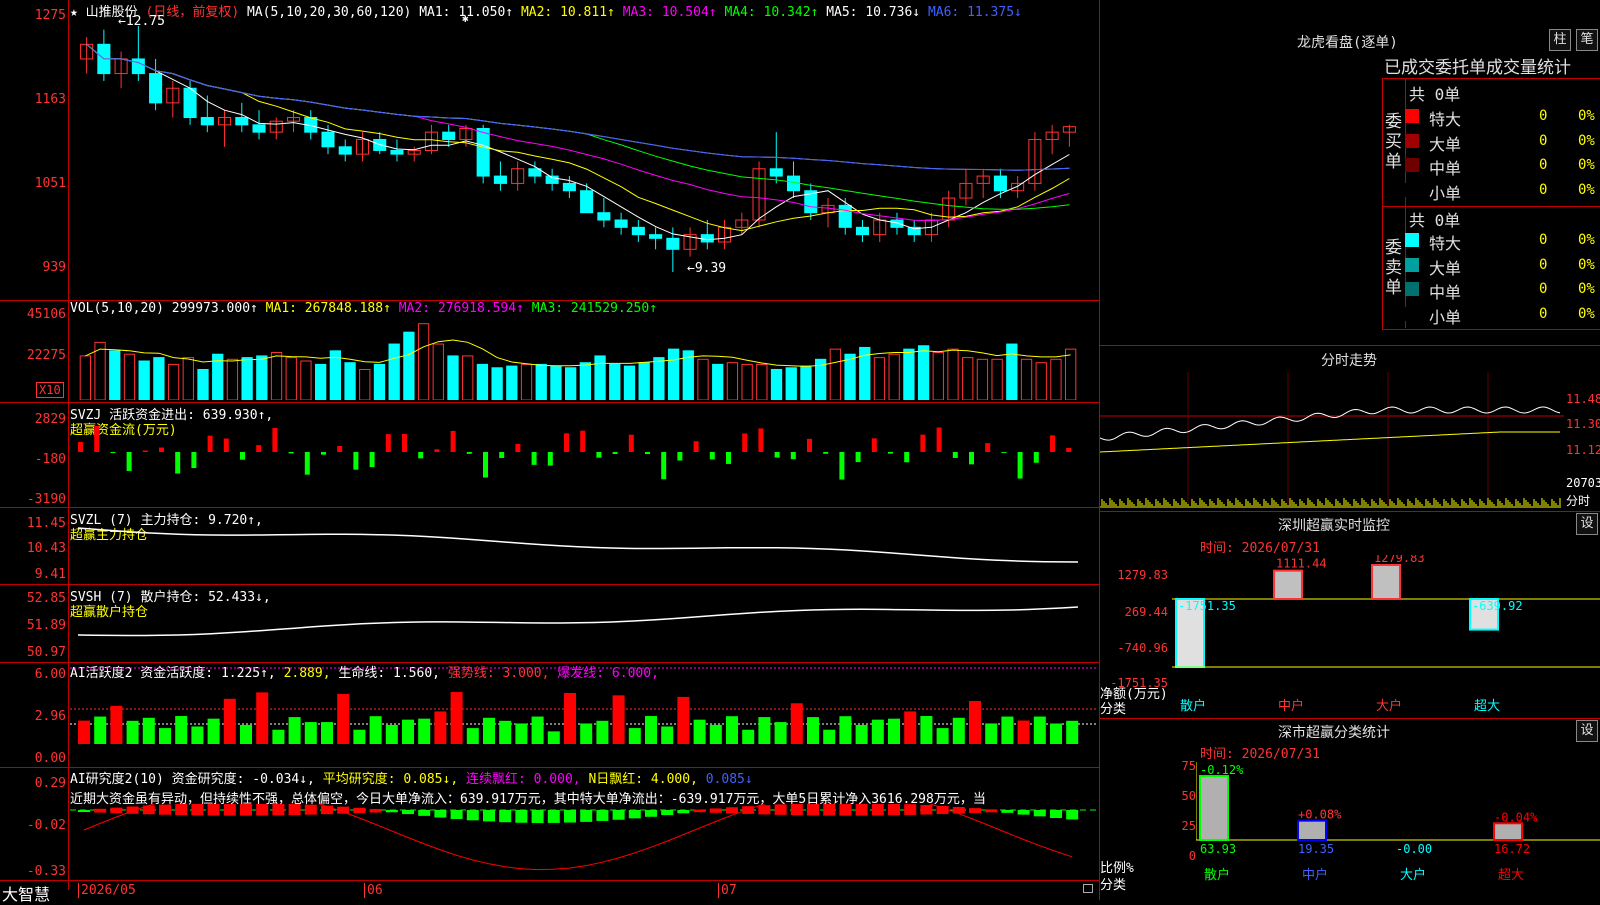 Image resolution: width=1600 pixels, height=905 pixels. What do you see at coordinates (584, 841) in the screenshot?
I see `ai-research-chart-svg` at bounding box center [584, 841].